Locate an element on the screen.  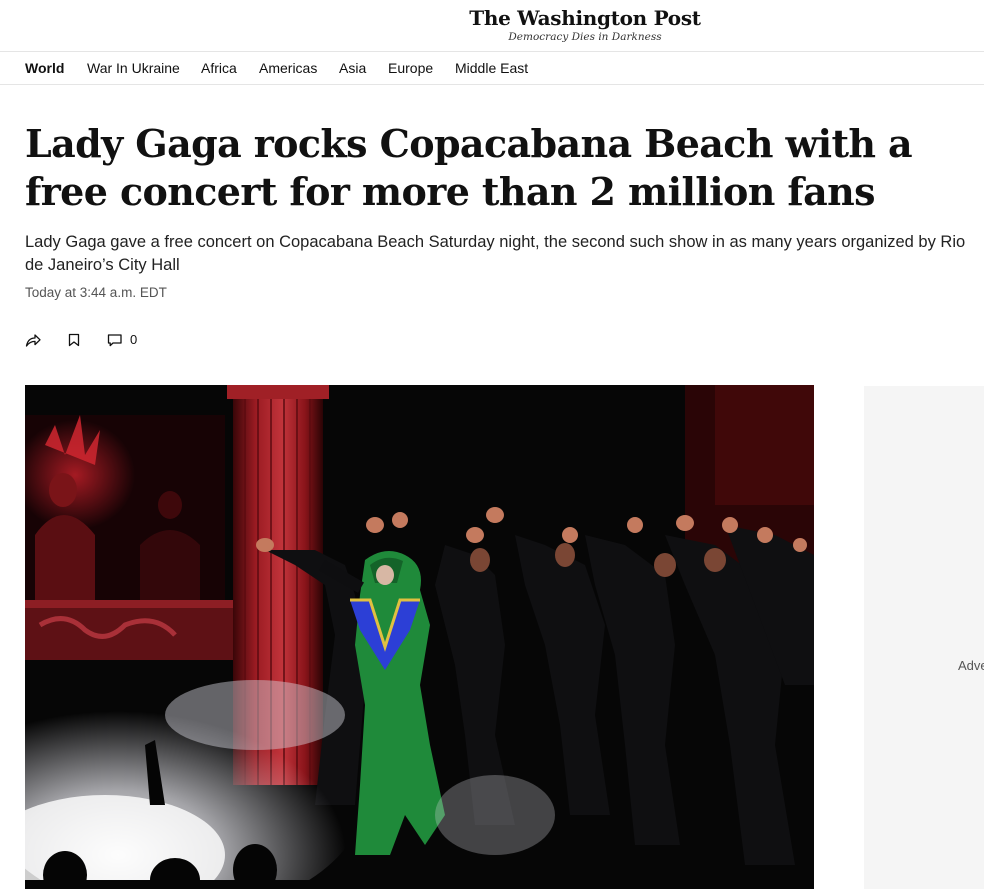
save-button is located at coordinates (74, 340).